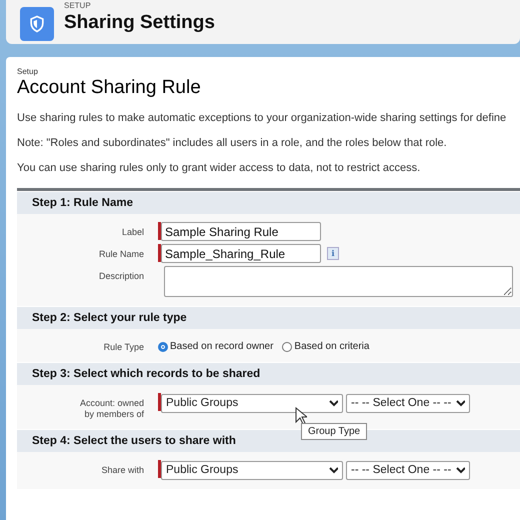  Describe the element at coordinates (123, 347) in the screenshot. I see `field-label: Rule Type` at that location.